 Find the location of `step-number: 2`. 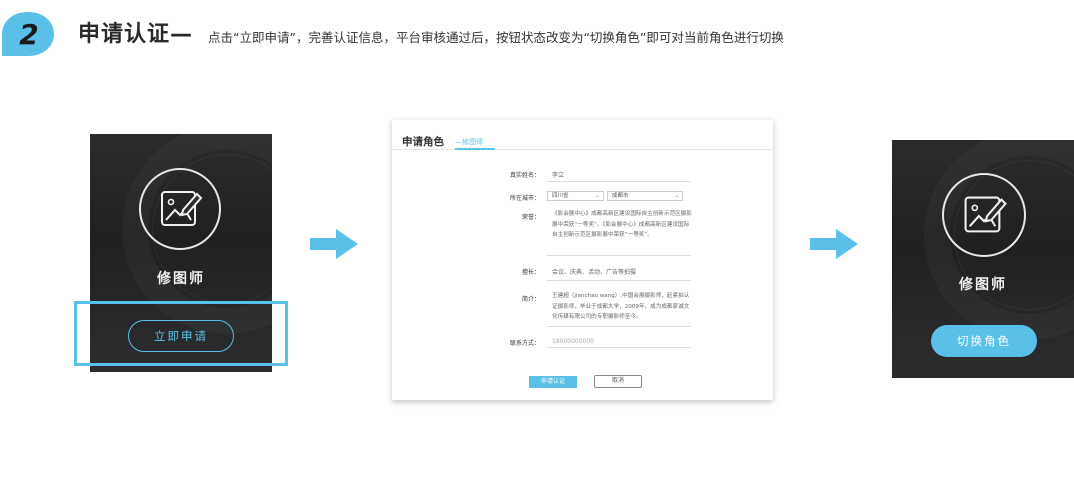

step-number: 2 is located at coordinates (28, 34).